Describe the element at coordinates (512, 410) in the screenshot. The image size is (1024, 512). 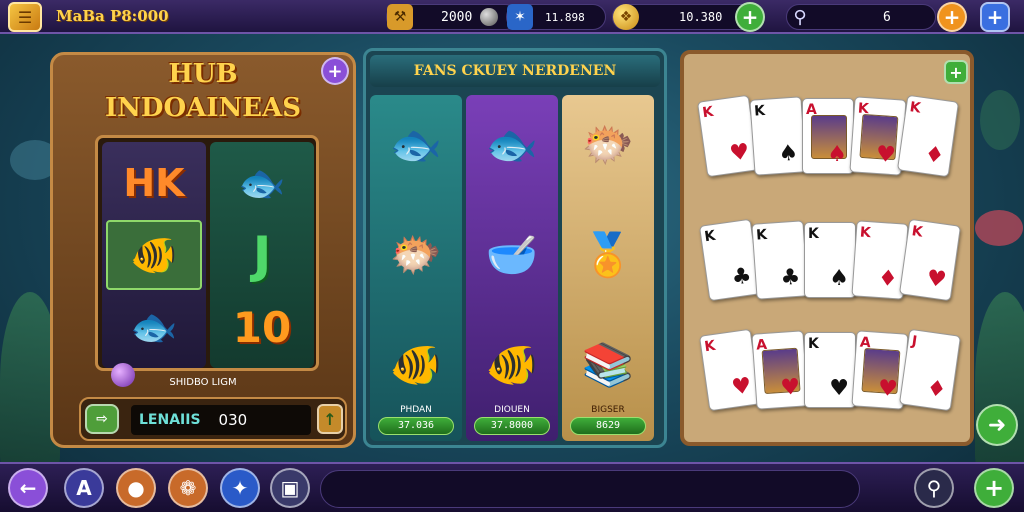
I see `item-label: DIOUEN` at that location.